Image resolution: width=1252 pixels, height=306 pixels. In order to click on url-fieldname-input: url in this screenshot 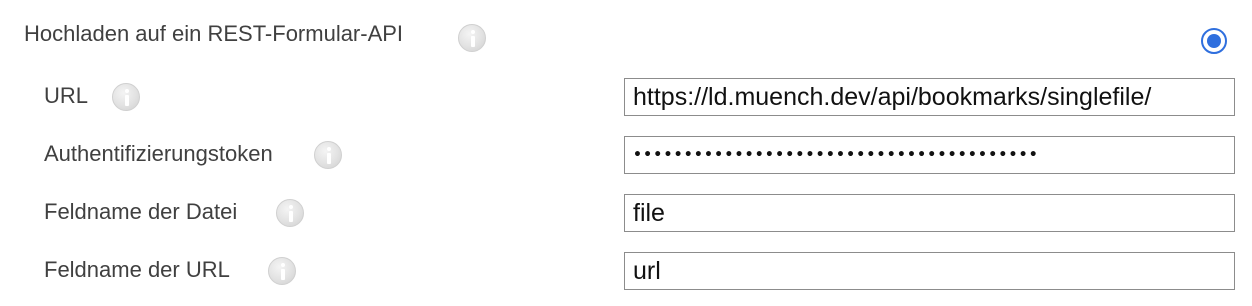, I will do `click(929, 271)`.